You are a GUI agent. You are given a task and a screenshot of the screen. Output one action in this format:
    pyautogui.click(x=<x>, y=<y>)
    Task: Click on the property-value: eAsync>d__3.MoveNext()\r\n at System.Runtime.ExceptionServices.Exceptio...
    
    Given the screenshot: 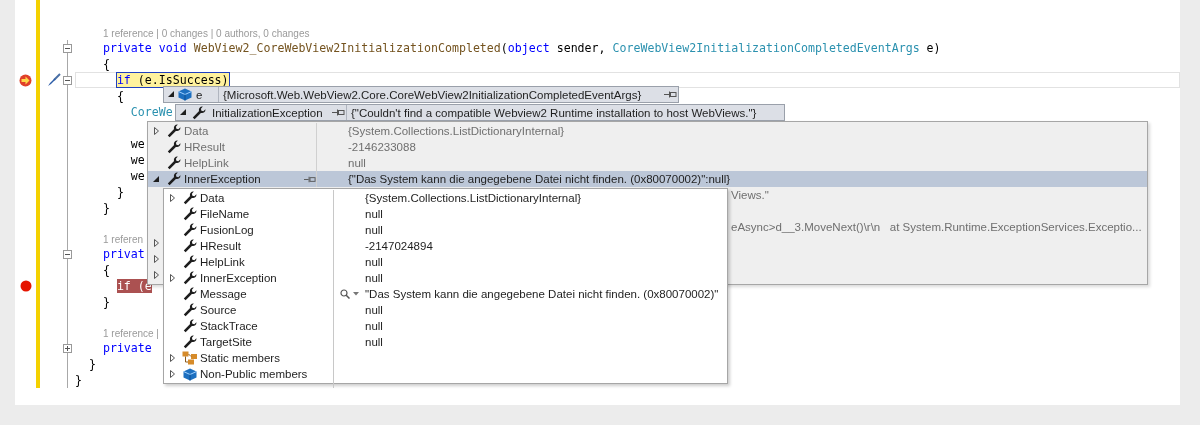 What is the action you would take?
    pyautogui.click(x=937, y=227)
    